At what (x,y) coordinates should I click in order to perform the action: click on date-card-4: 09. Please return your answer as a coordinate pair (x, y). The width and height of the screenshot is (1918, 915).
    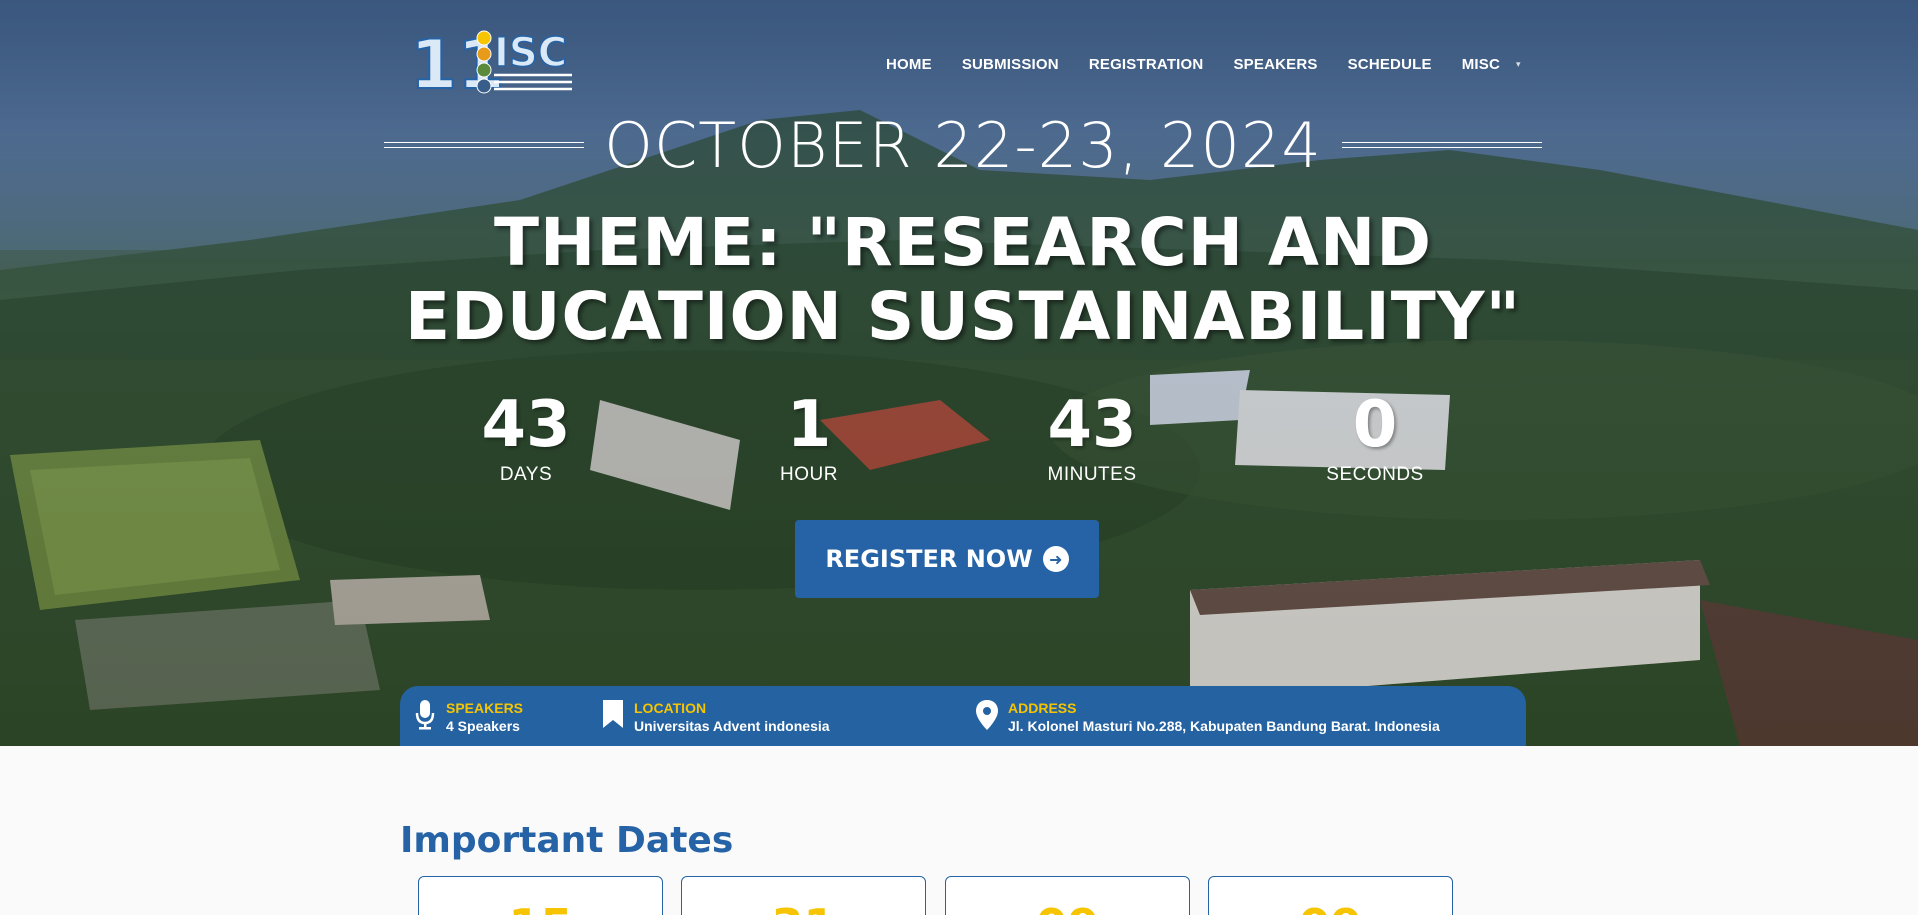
    Looking at the image, I should click on (1330, 895).